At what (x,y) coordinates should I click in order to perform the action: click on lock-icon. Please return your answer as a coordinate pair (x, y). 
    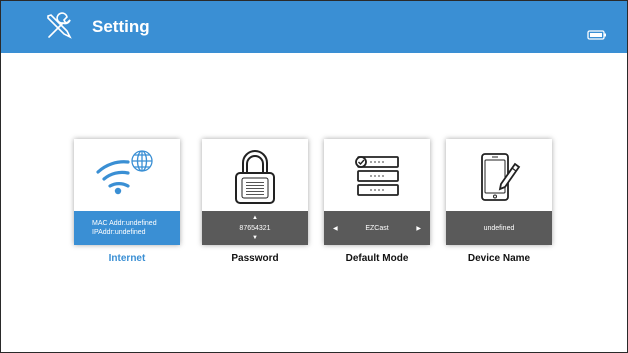
    Looking at the image, I should click on (255, 177).